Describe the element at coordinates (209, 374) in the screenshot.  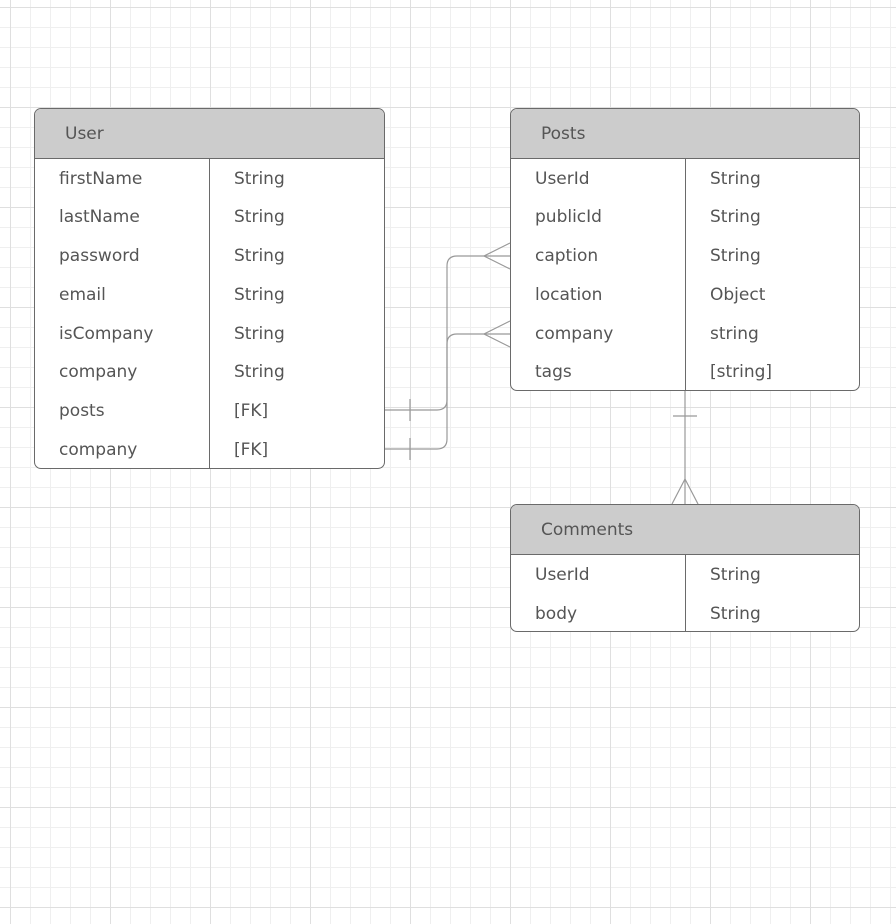
I see `field-row: company String` at that location.